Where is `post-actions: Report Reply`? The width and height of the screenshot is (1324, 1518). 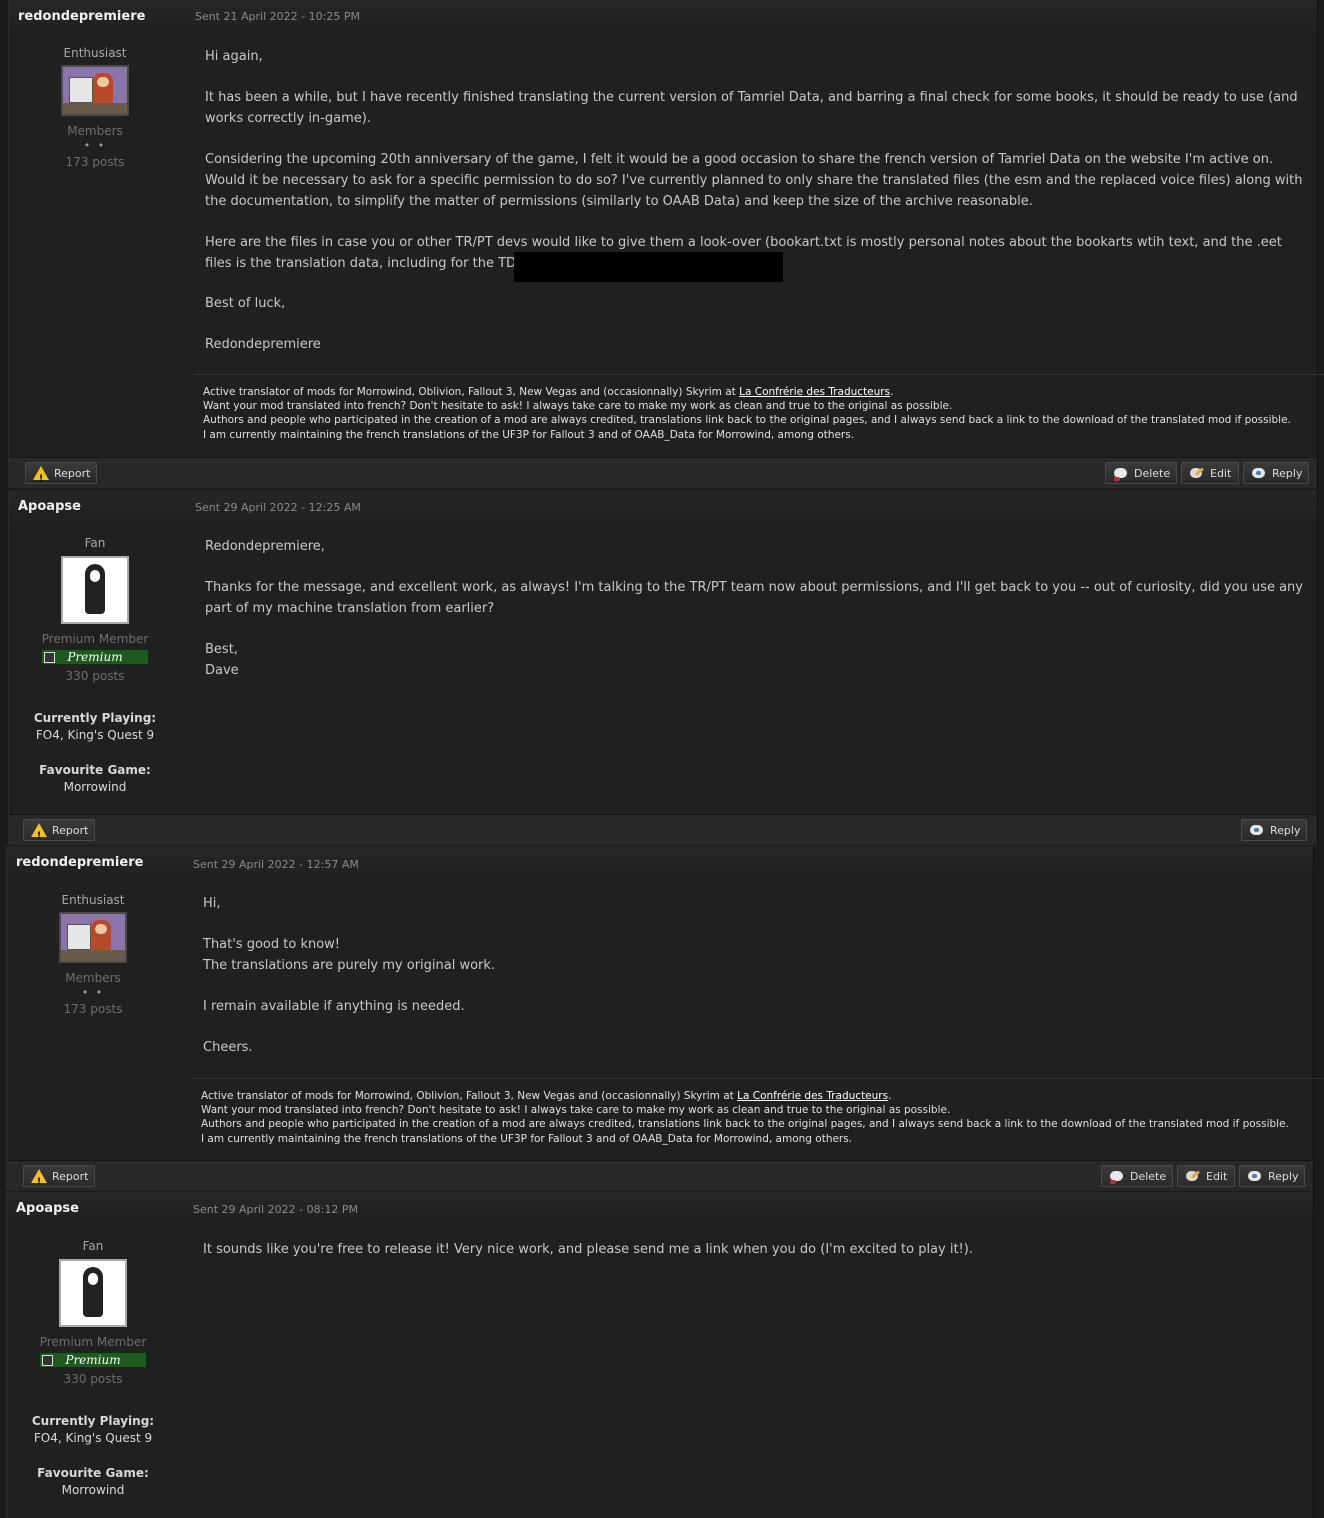
post-actions: Report Reply is located at coordinates (663, 830).